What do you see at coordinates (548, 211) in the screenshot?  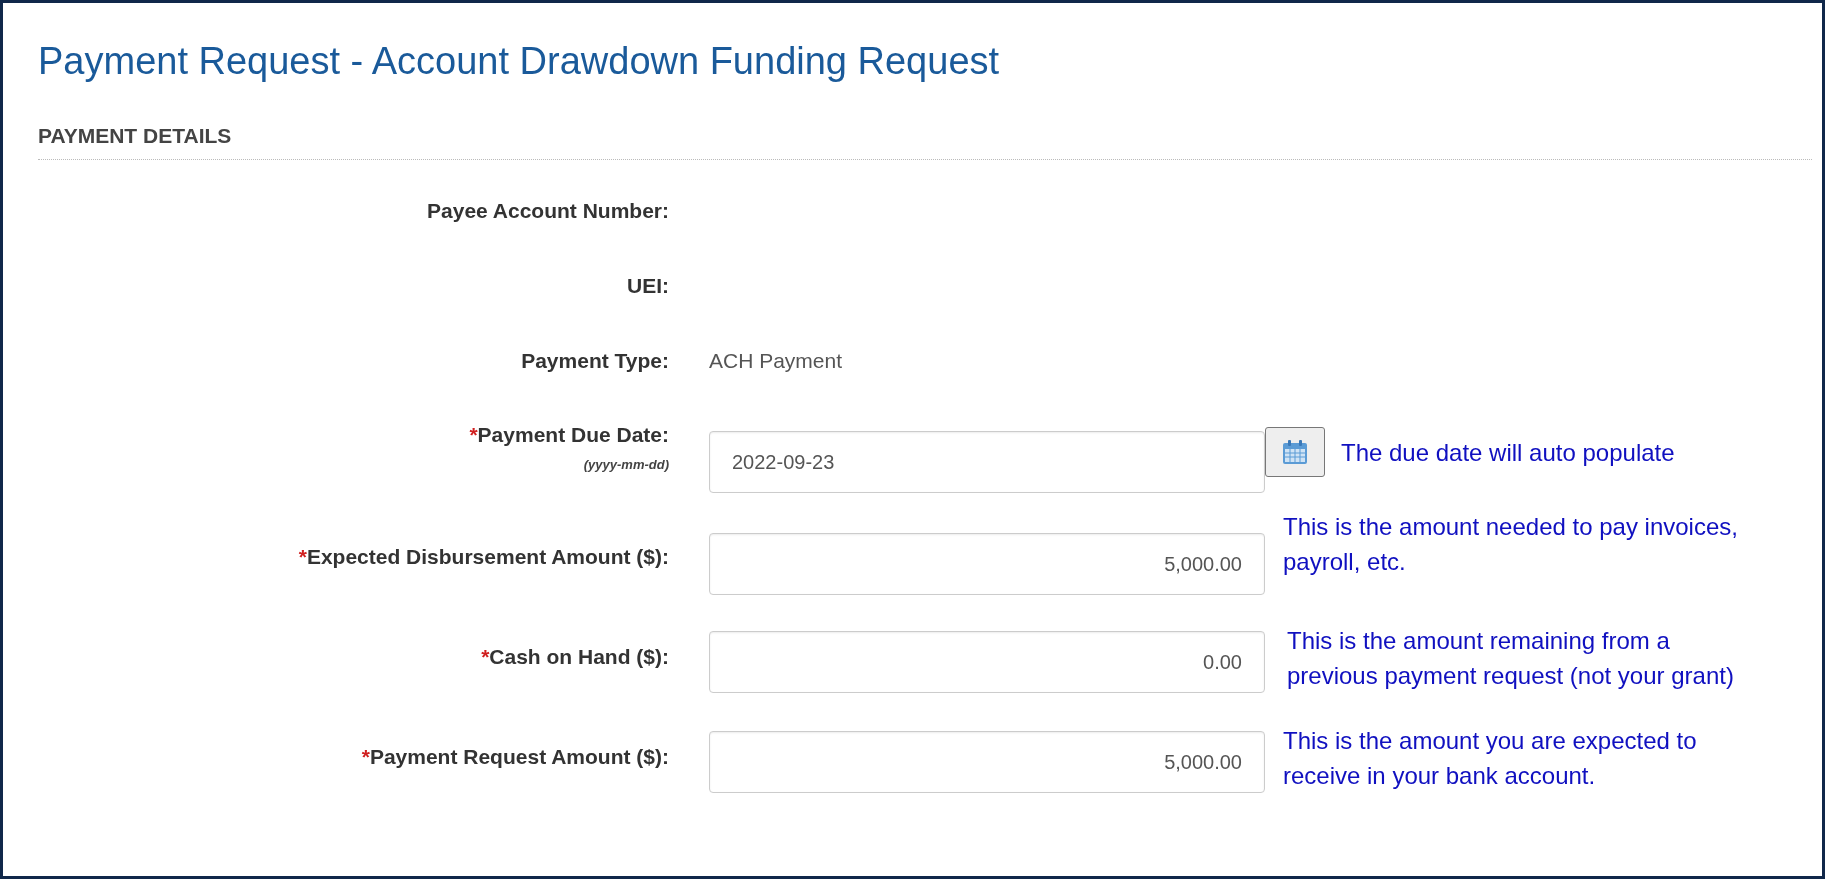 I see `field-label: Payee Account Number:` at bounding box center [548, 211].